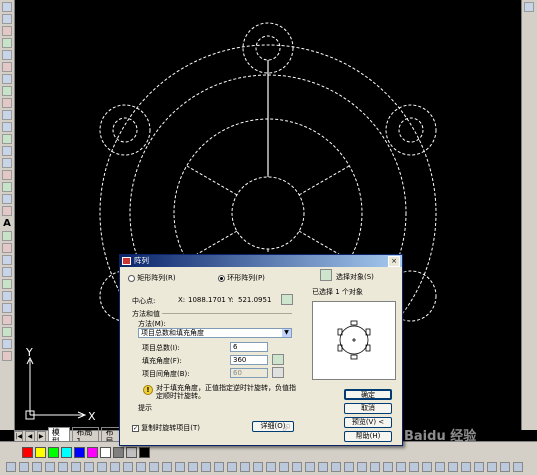 This screenshot has width=537, height=475. I want to click on radio-rect-icon, so click(131, 278).